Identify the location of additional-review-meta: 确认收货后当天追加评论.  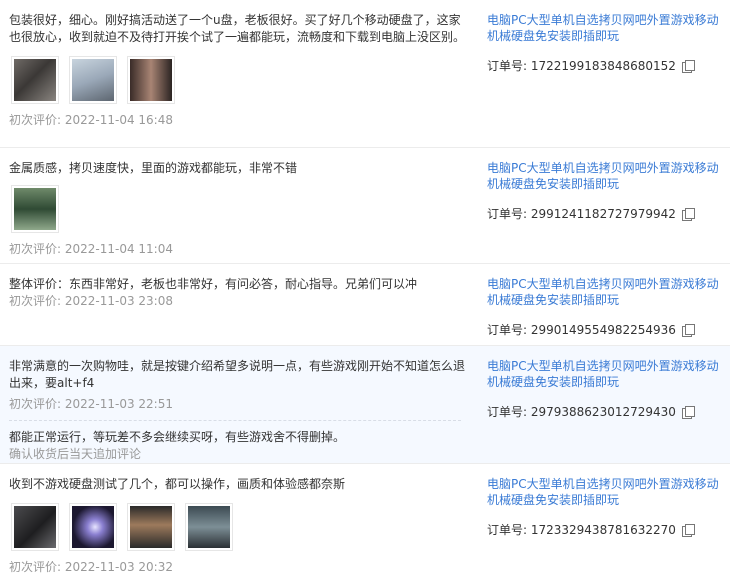
(75, 454).